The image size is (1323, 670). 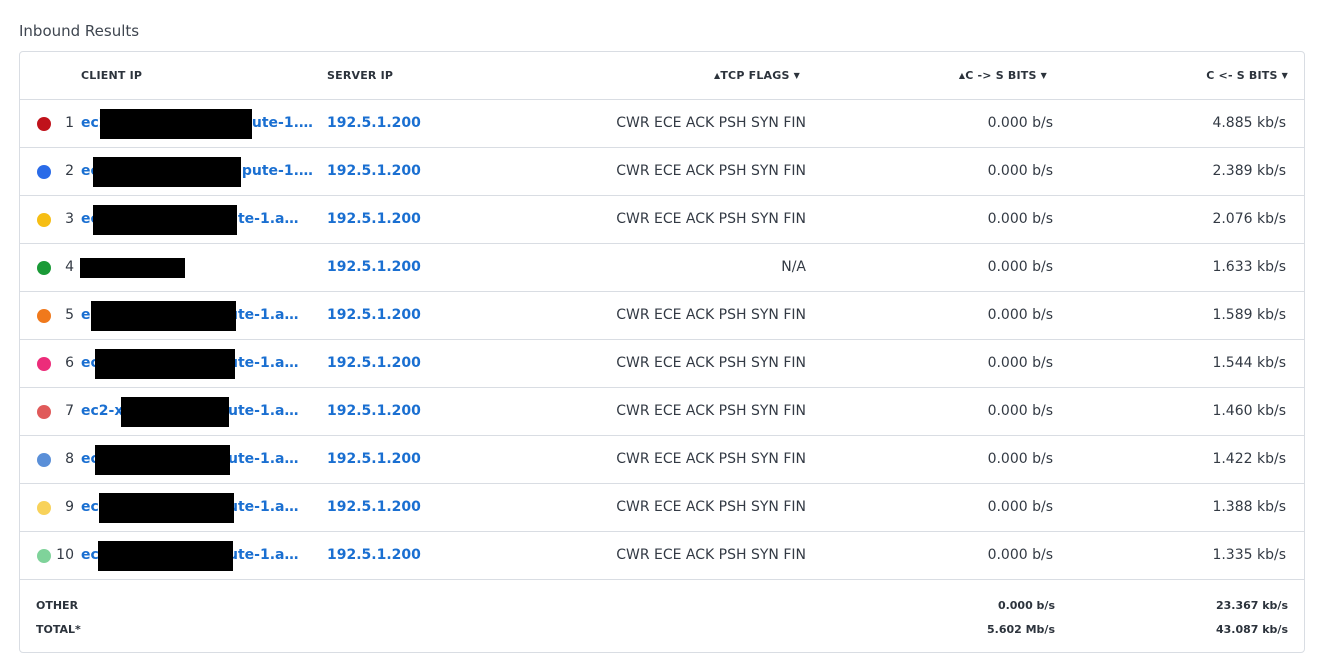 I want to click on row-rank: 7, so click(x=69, y=411).